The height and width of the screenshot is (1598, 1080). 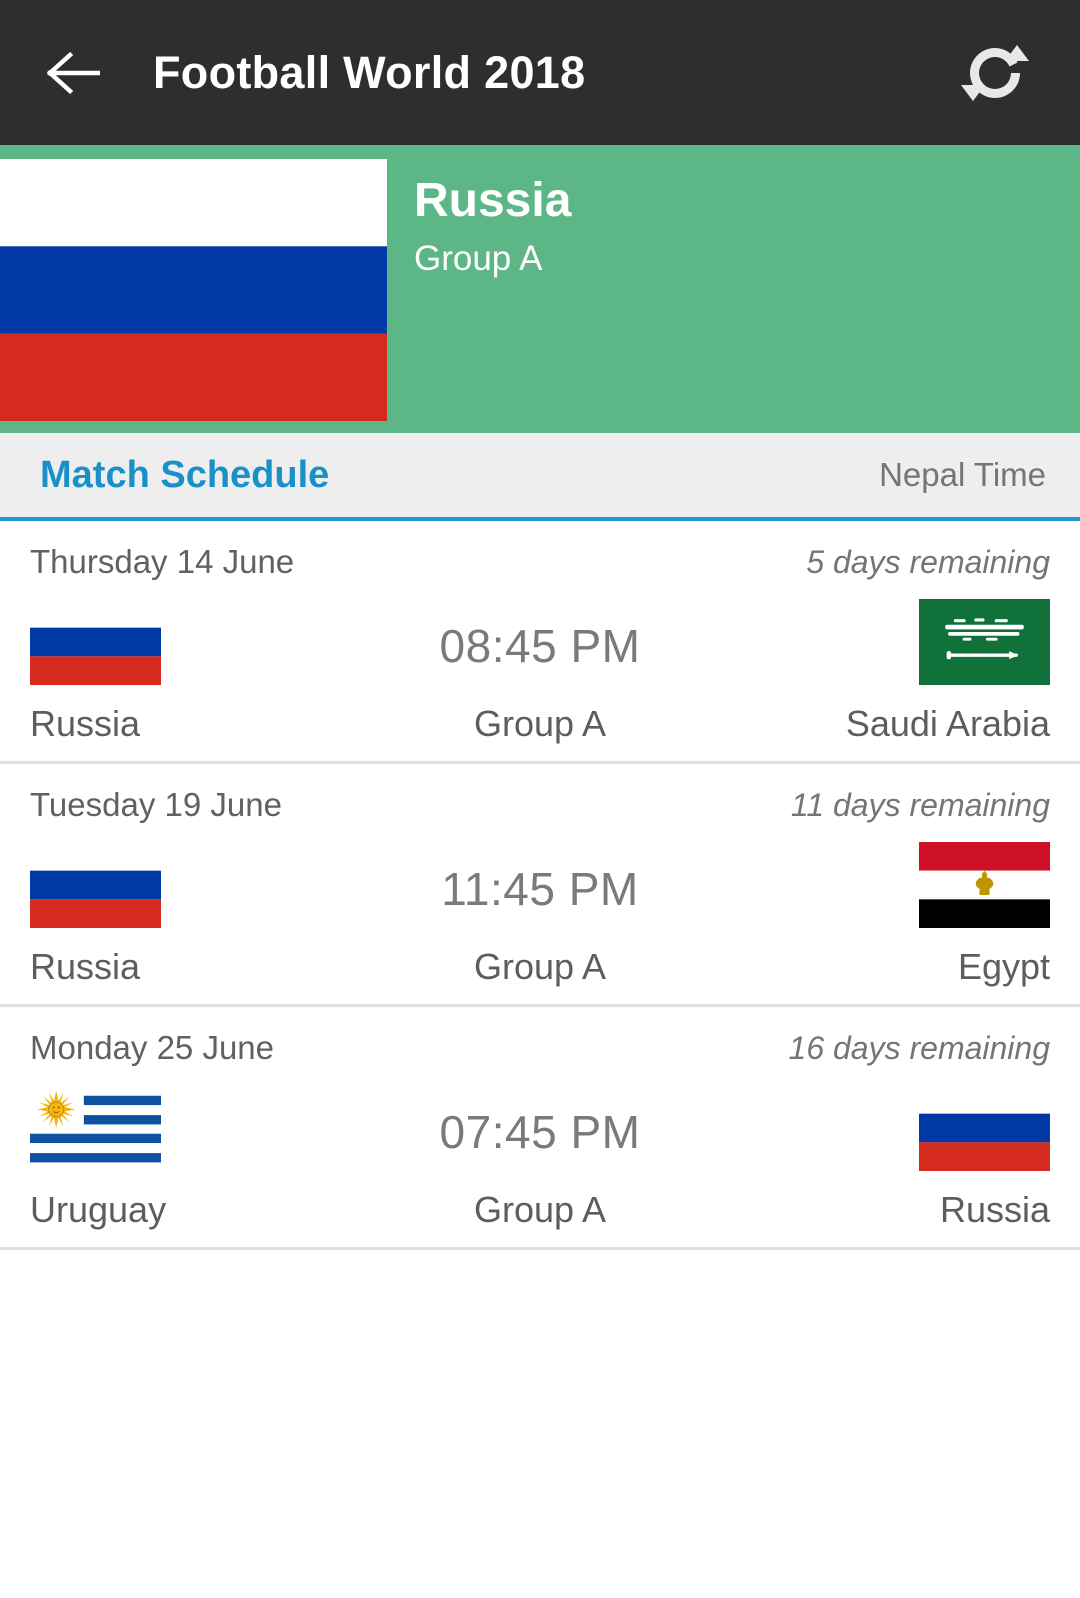 What do you see at coordinates (369, 72) in the screenshot?
I see `page-title: Football World 2018` at bounding box center [369, 72].